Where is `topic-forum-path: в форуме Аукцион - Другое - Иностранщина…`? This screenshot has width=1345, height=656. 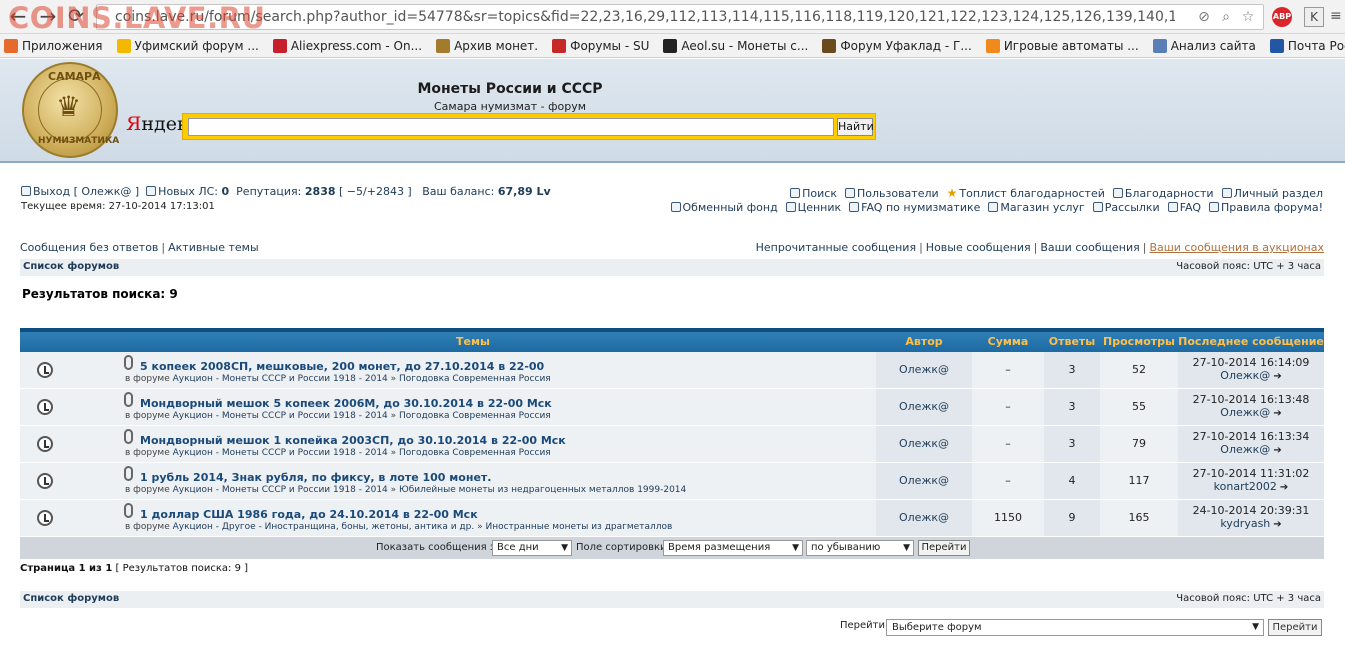 topic-forum-path: в форуме Аукцион - Другое - Иностранщина… is located at coordinates (399, 527).